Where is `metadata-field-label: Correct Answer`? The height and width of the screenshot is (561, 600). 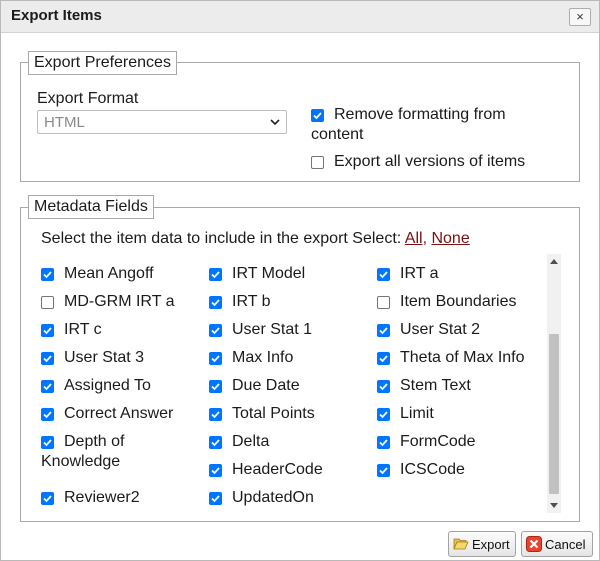 metadata-field-label: Correct Answer is located at coordinates (119, 413).